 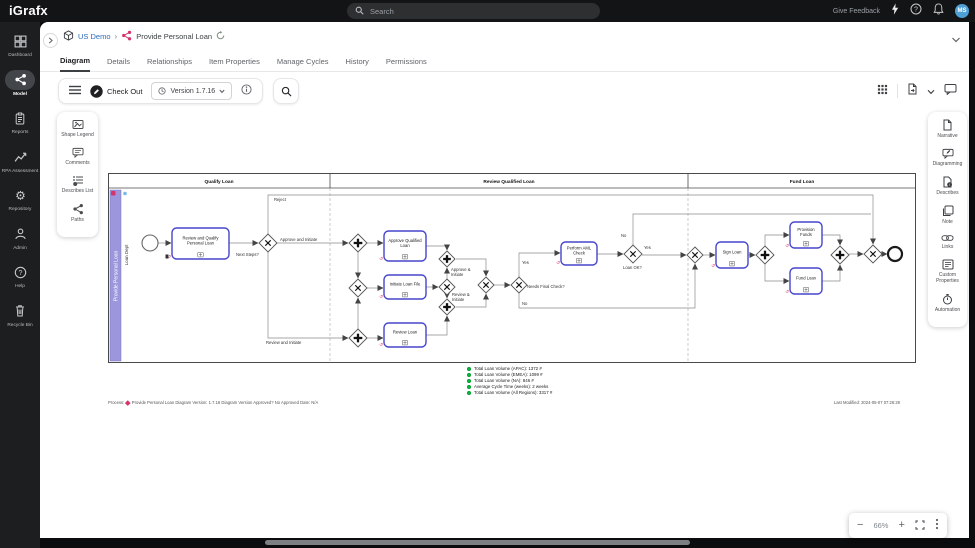 I want to click on model-icon, so click(x=20, y=79).